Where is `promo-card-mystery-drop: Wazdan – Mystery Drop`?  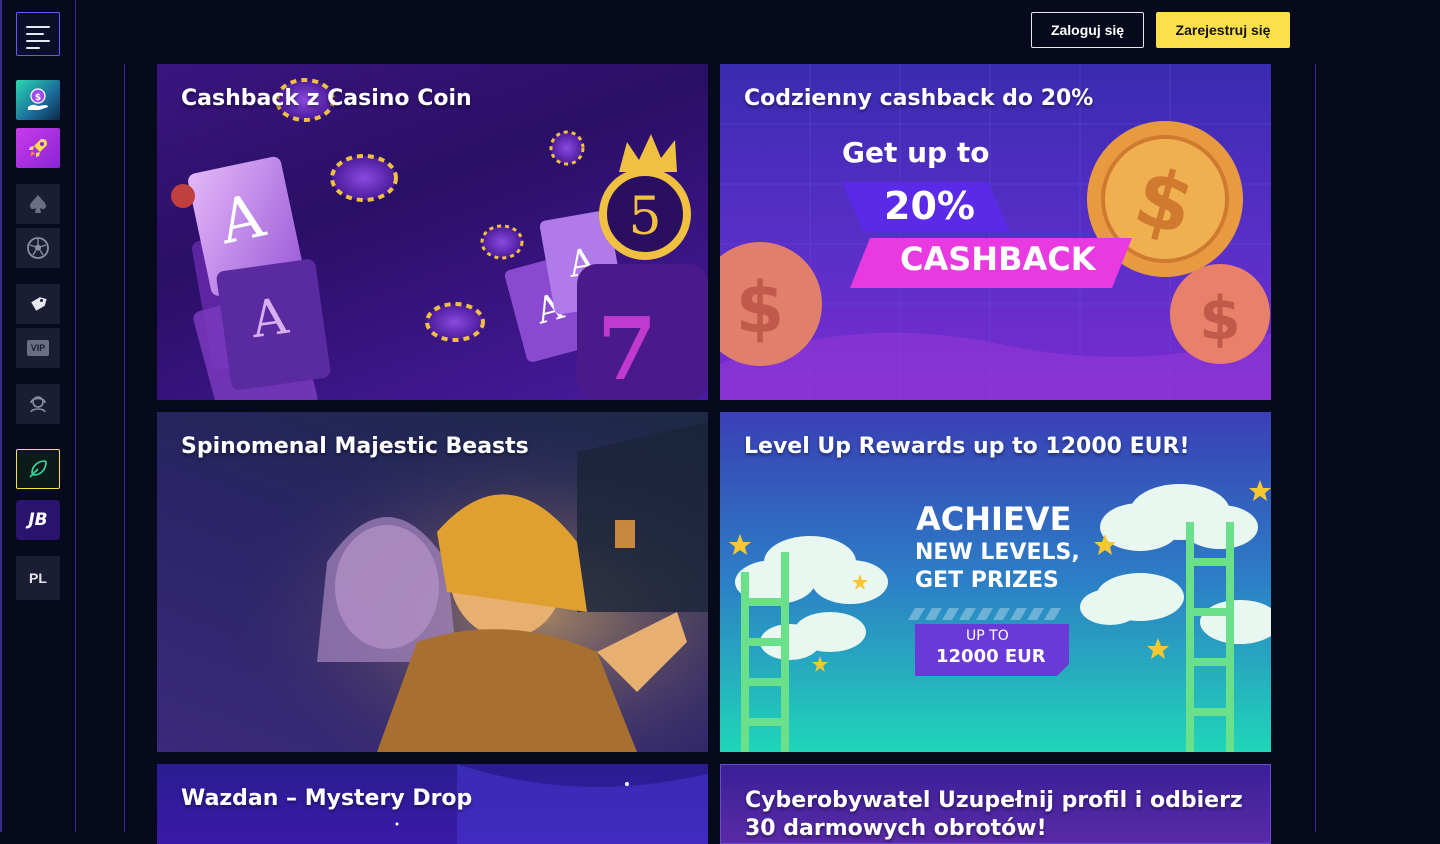
promo-card-mystery-drop: Wazdan – Mystery Drop is located at coordinates (432, 804).